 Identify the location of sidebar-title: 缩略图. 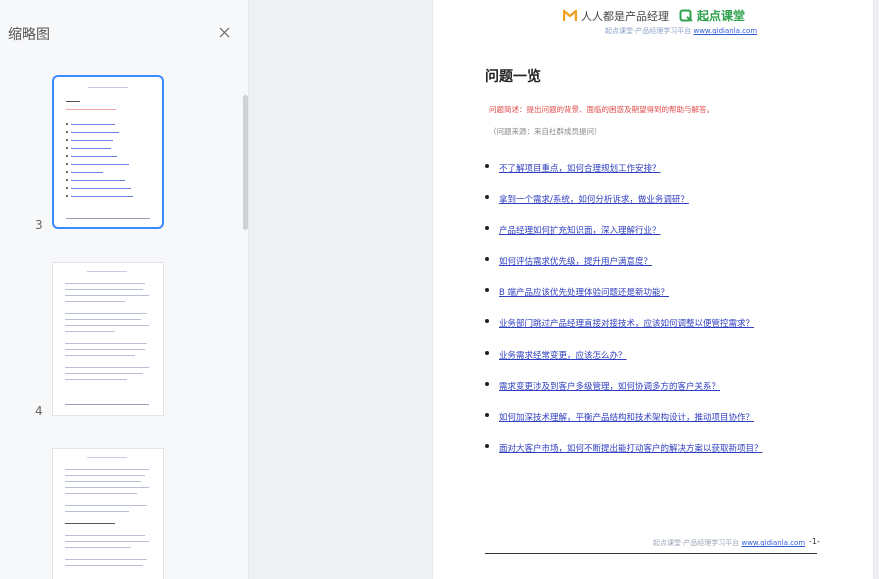
(29, 35).